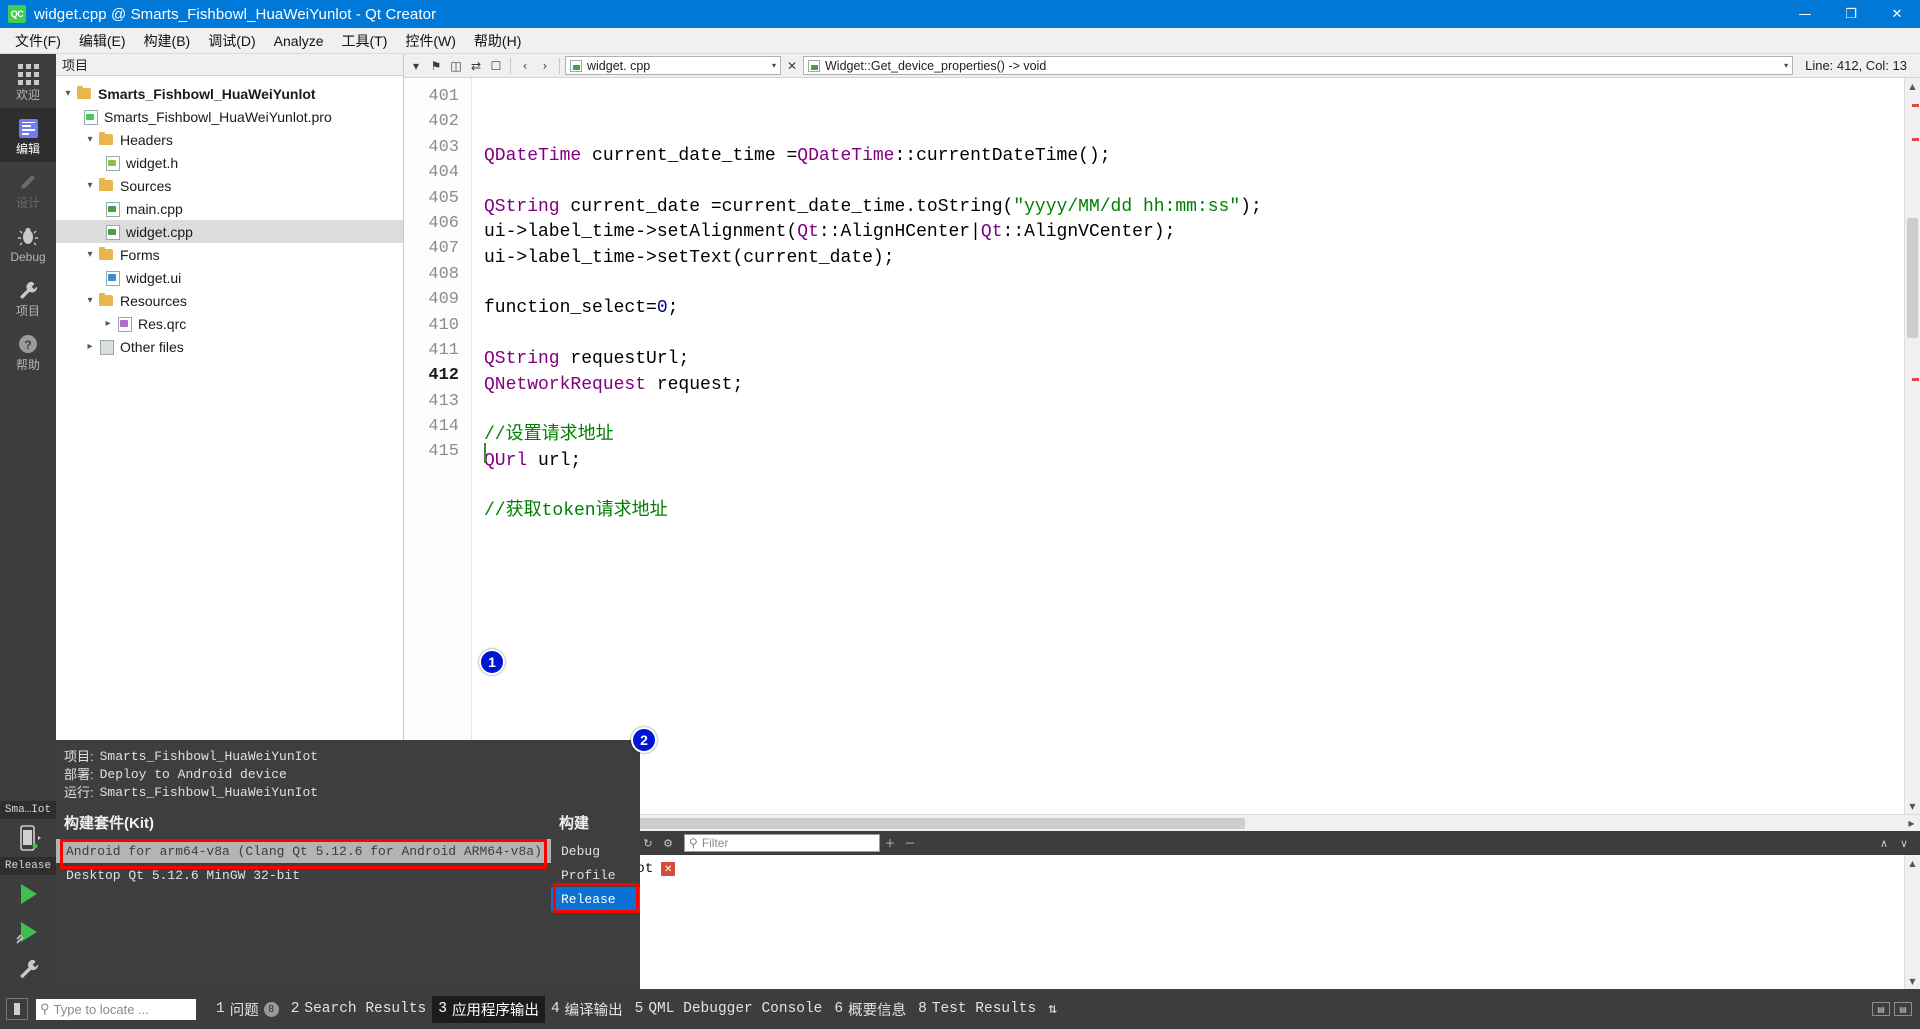  What do you see at coordinates (782, 843) in the screenshot?
I see `output-filter-input: ⚲ Filter` at bounding box center [782, 843].